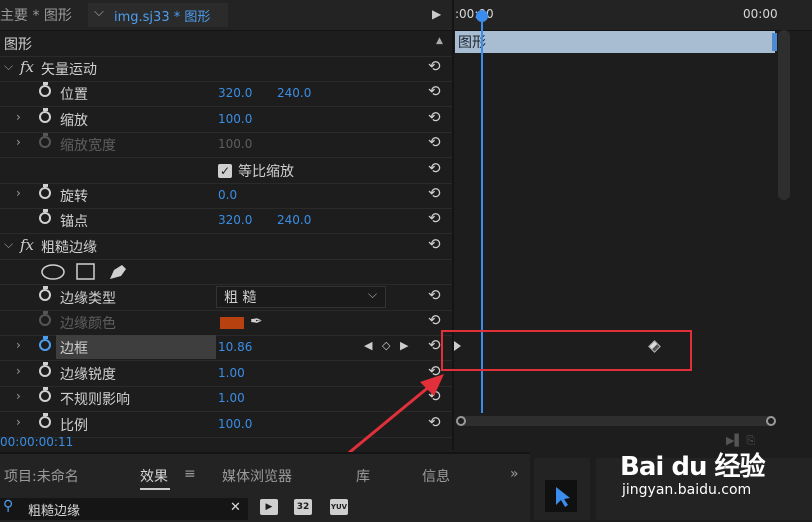 The image size is (812, 522). What do you see at coordinates (774, 42) in the screenshot?
I see `clip-end-handle` at bounding box center [774, 42].